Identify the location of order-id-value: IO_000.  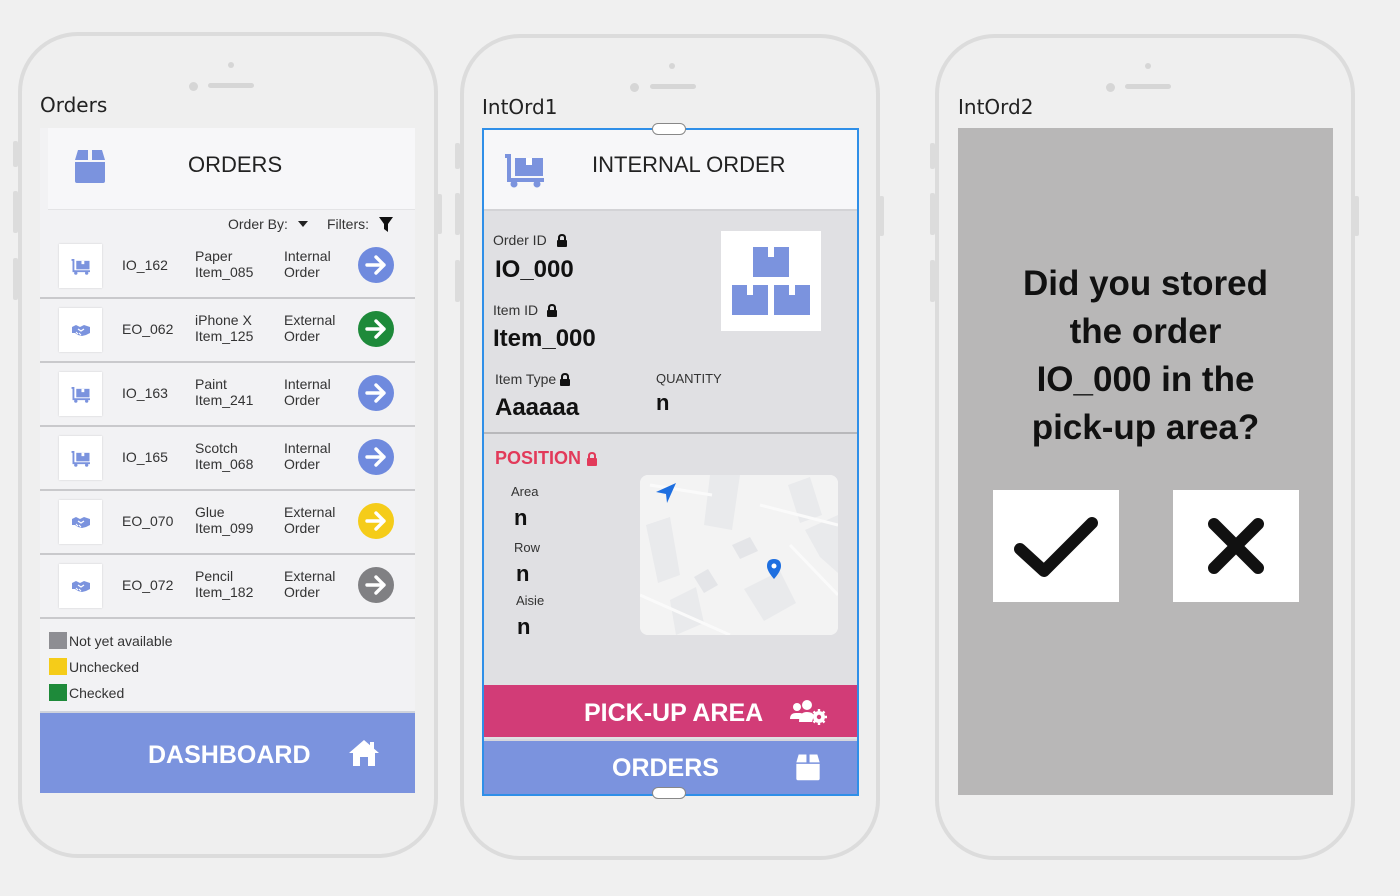
(534, 269).